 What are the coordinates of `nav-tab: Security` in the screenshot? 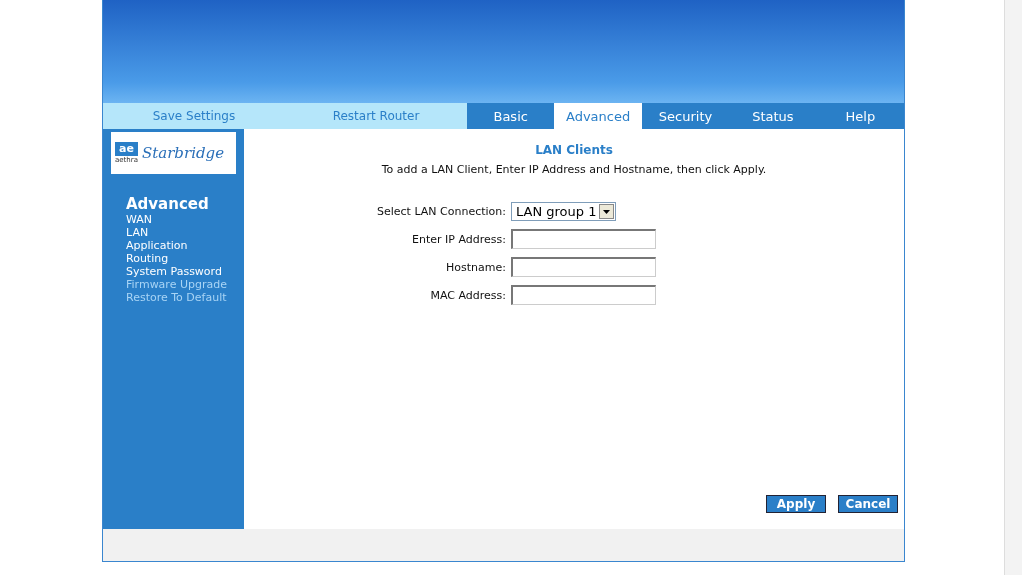 It's located at (685, 116).